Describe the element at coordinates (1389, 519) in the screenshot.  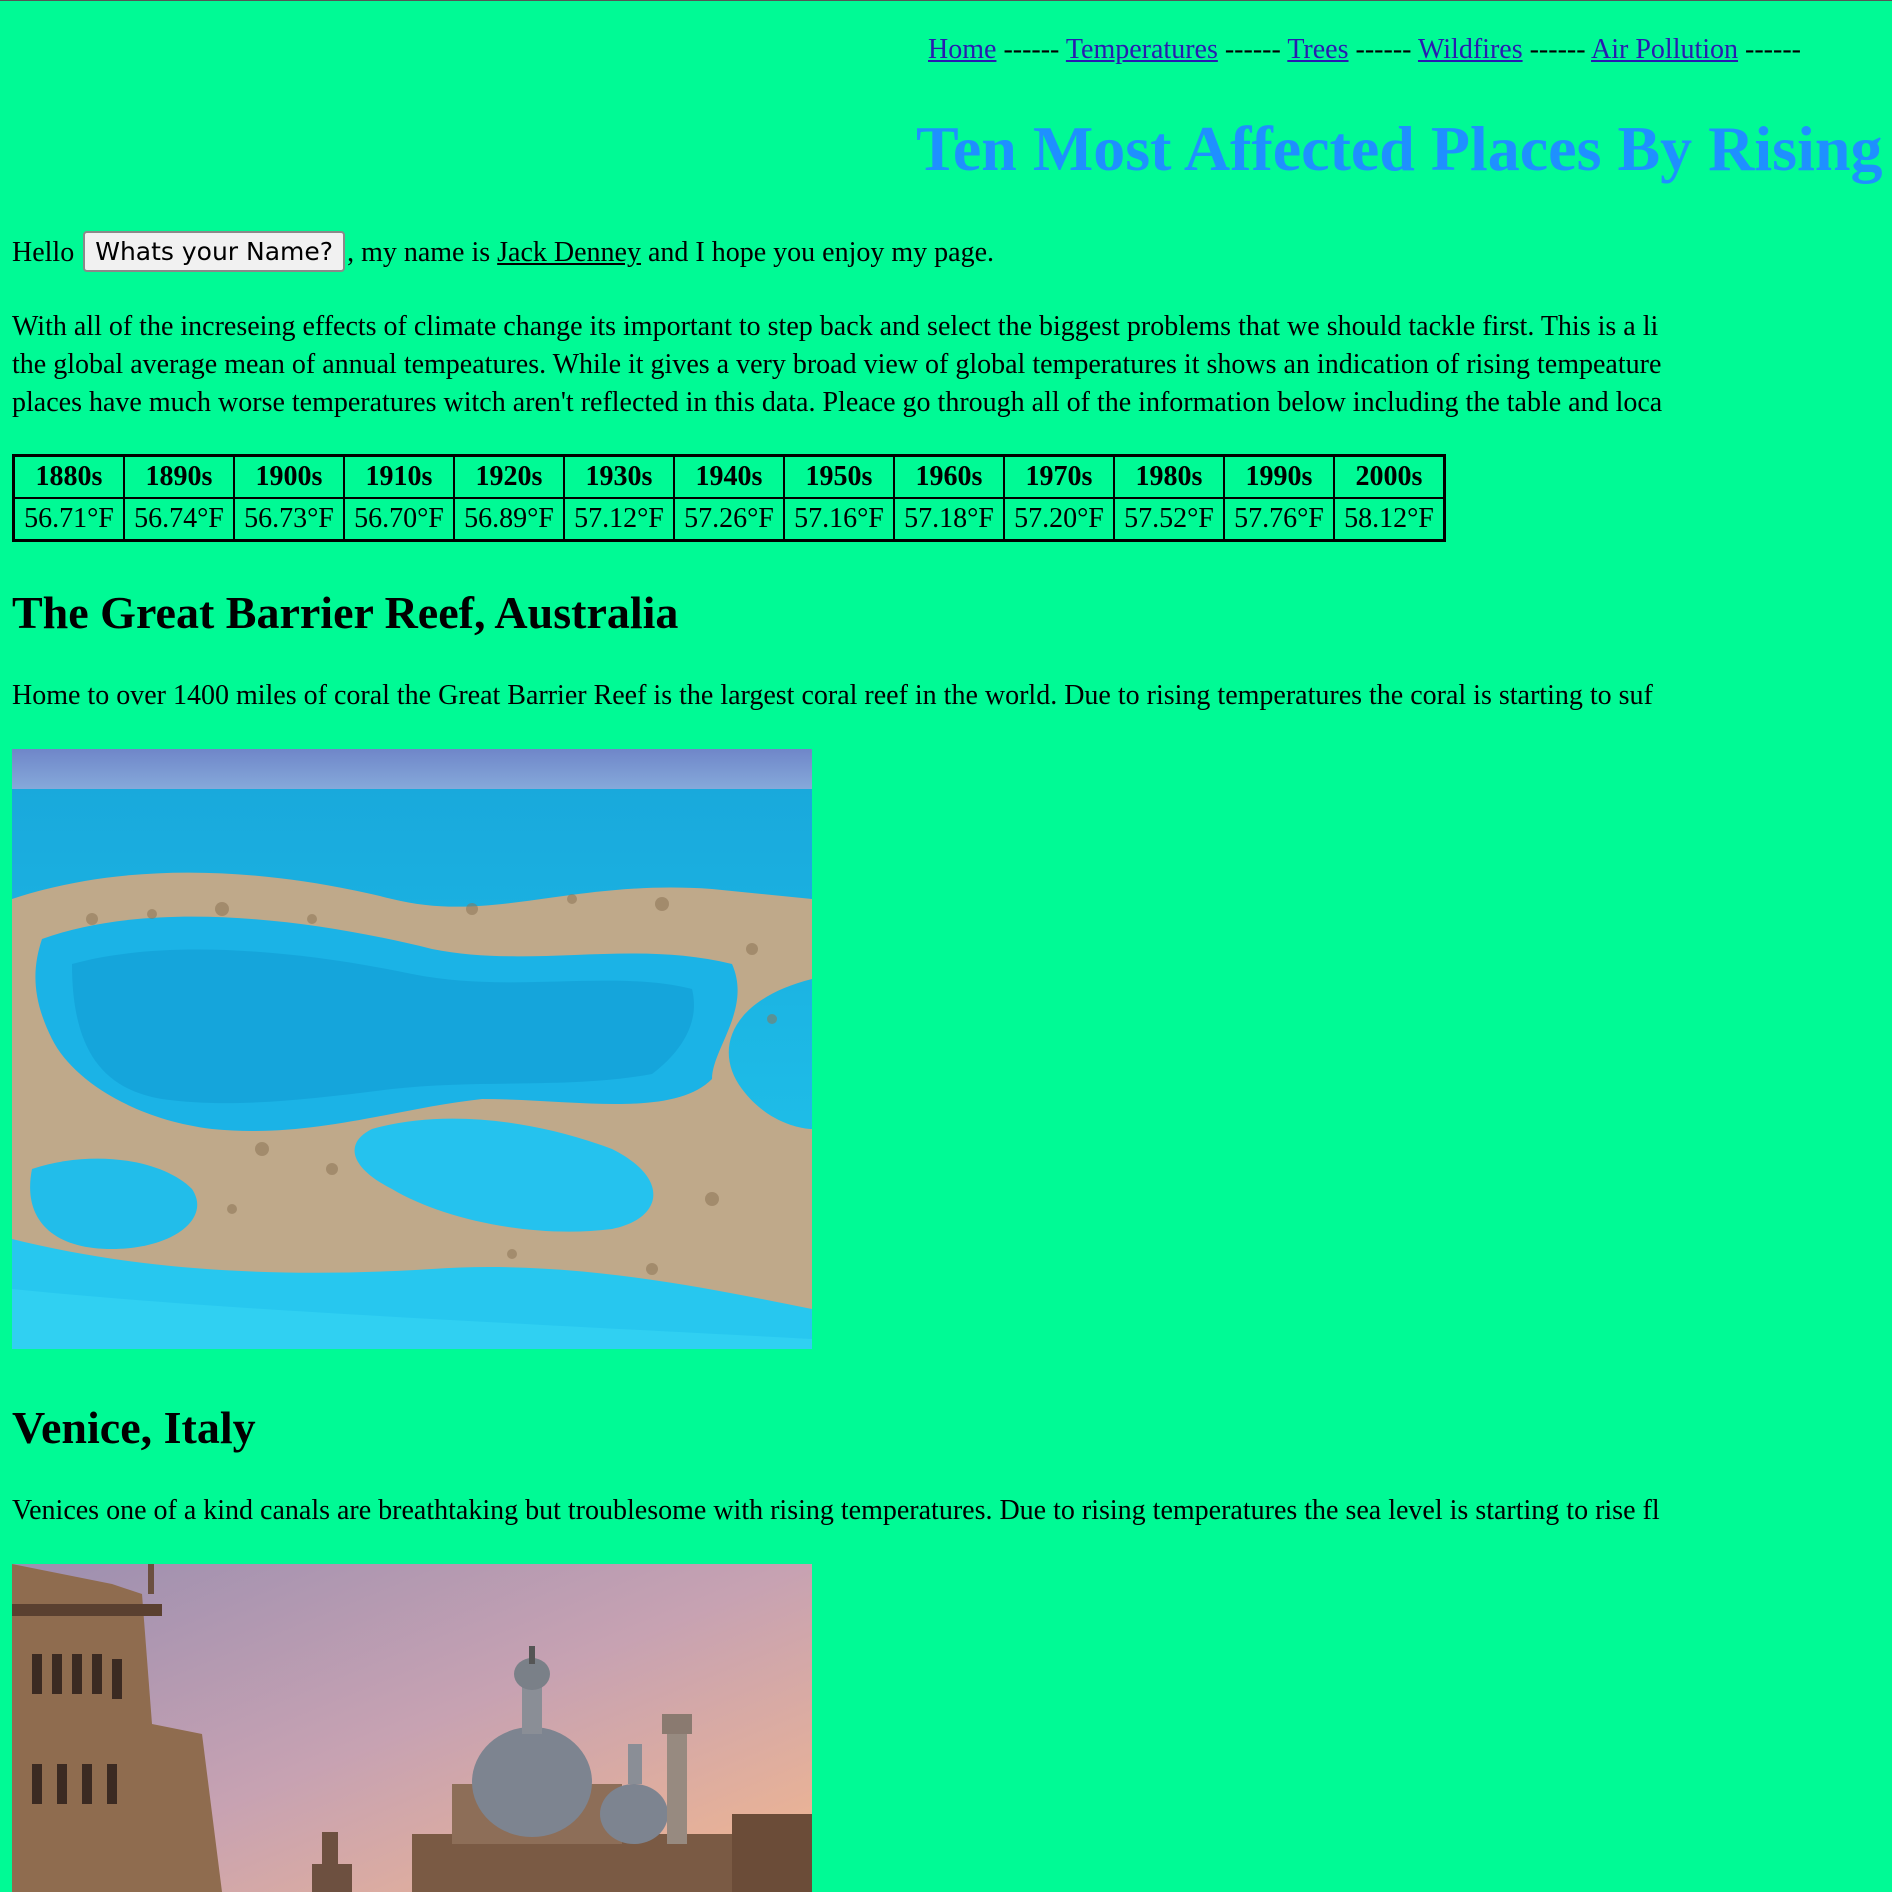
I see `table-cell: 58.12°F` at that location.